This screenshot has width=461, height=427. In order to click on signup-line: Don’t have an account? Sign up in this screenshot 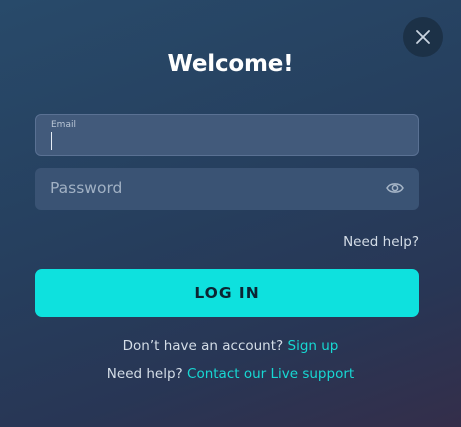, I will do `click(230, 346)`.